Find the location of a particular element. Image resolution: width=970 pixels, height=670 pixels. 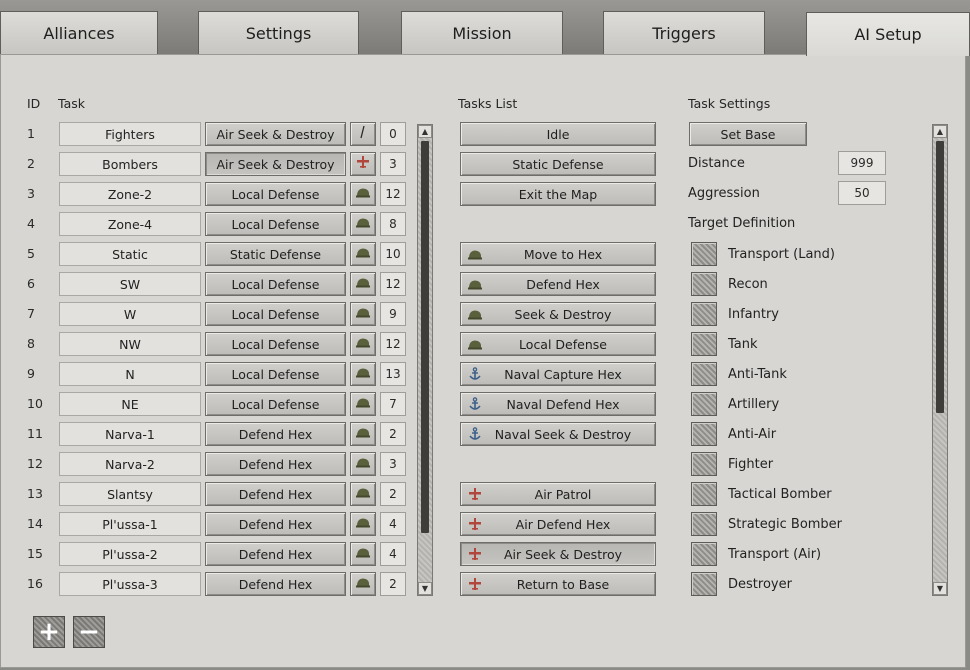

task-table-scrollbar: ▲ ▼ is located at coordinates (425, 360).